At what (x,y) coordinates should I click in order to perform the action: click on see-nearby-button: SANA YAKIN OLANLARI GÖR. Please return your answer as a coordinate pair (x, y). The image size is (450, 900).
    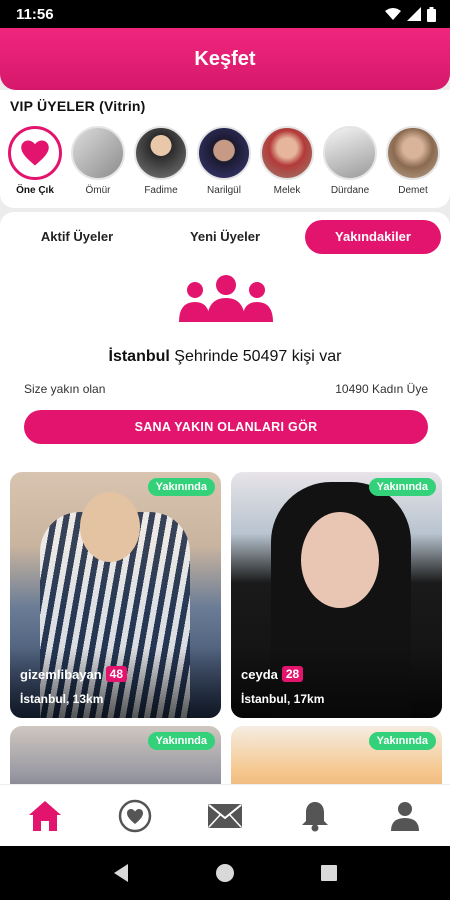
    Looking at the image, I should click on (226, 427).